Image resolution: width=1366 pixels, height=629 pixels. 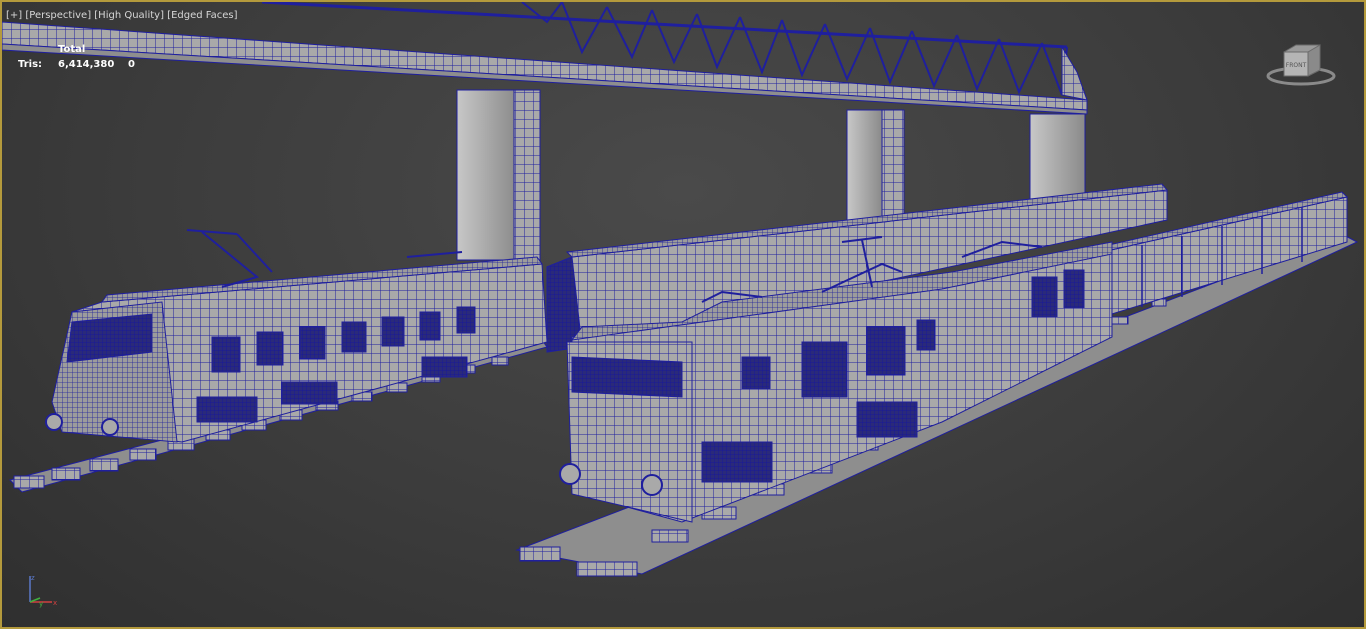 I want to click on svg-text: x, so click(x=55, y=603).